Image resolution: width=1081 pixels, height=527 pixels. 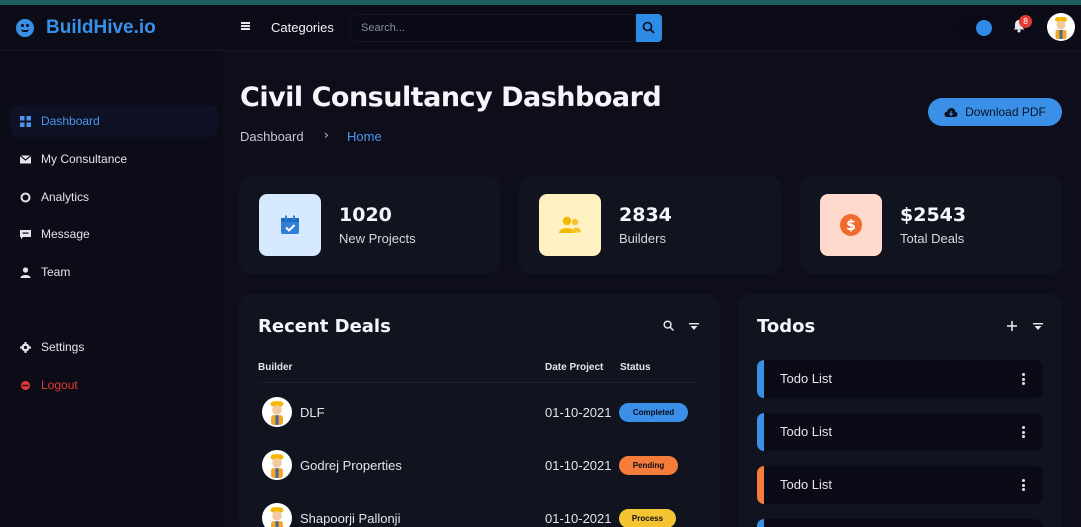 What do you see at coordinates (312, 412) in the screenshot?
I see `builder-name: DLF` at bounding box center [312, 412].